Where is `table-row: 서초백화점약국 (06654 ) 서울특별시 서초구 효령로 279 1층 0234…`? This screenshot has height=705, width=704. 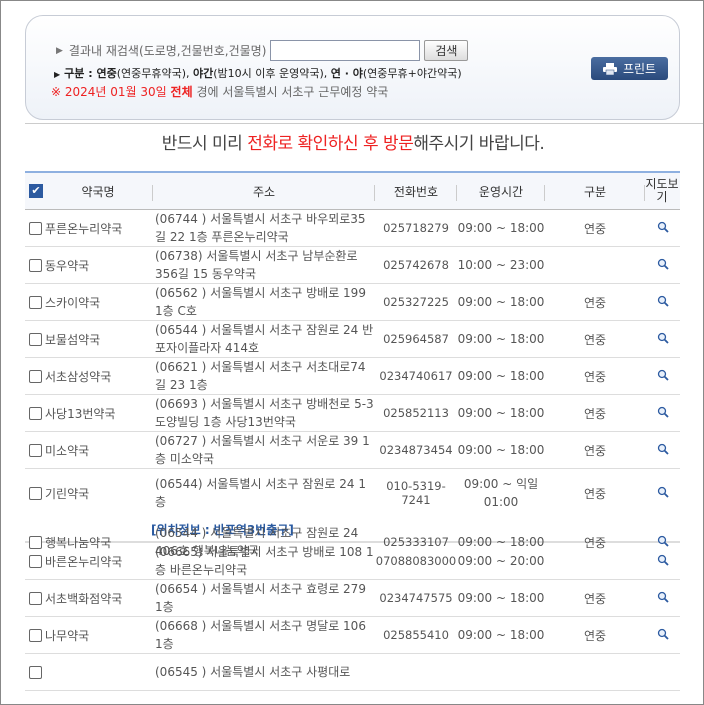 table-row: 서초백화점약국 (06654 ) 서울특별시 서초구 효령로 279 1층 0234… is located at coordinates (352, 598).